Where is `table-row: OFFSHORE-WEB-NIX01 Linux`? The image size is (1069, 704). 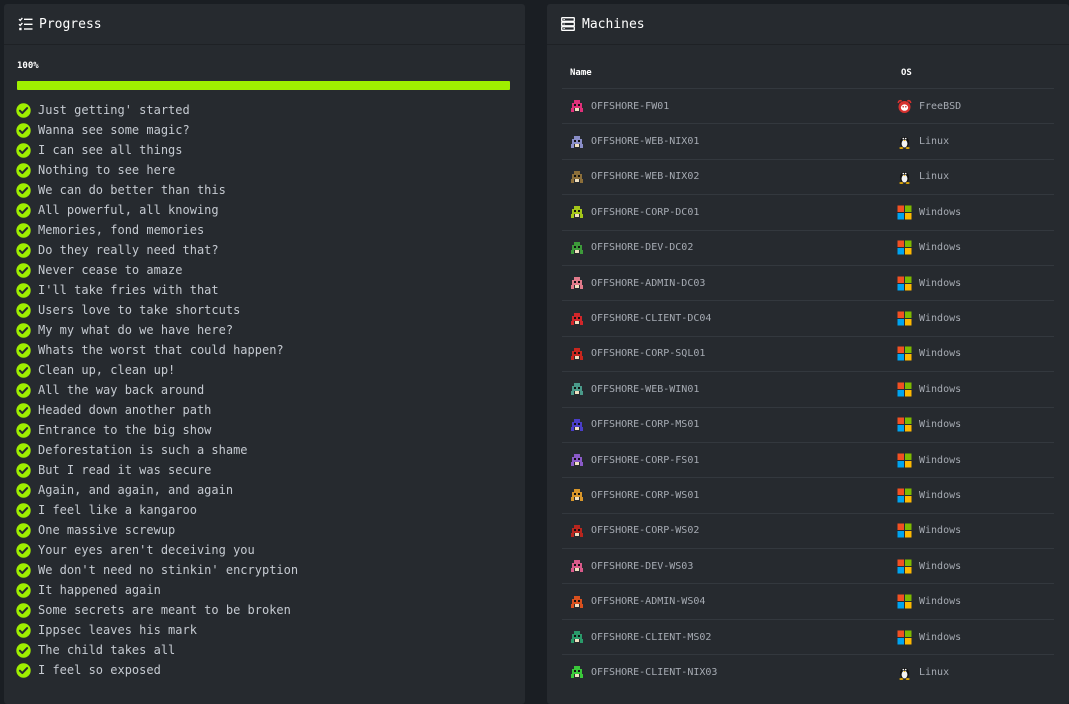 table-row: OFFSHORE-WEB-NIX01 Linux is located at coordinates (808, 142).